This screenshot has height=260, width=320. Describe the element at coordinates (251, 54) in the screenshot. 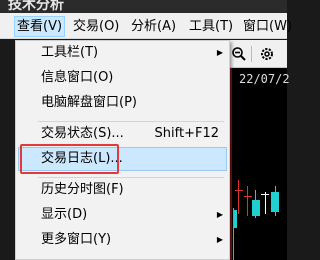

I see `toolbar-separator` at that location.